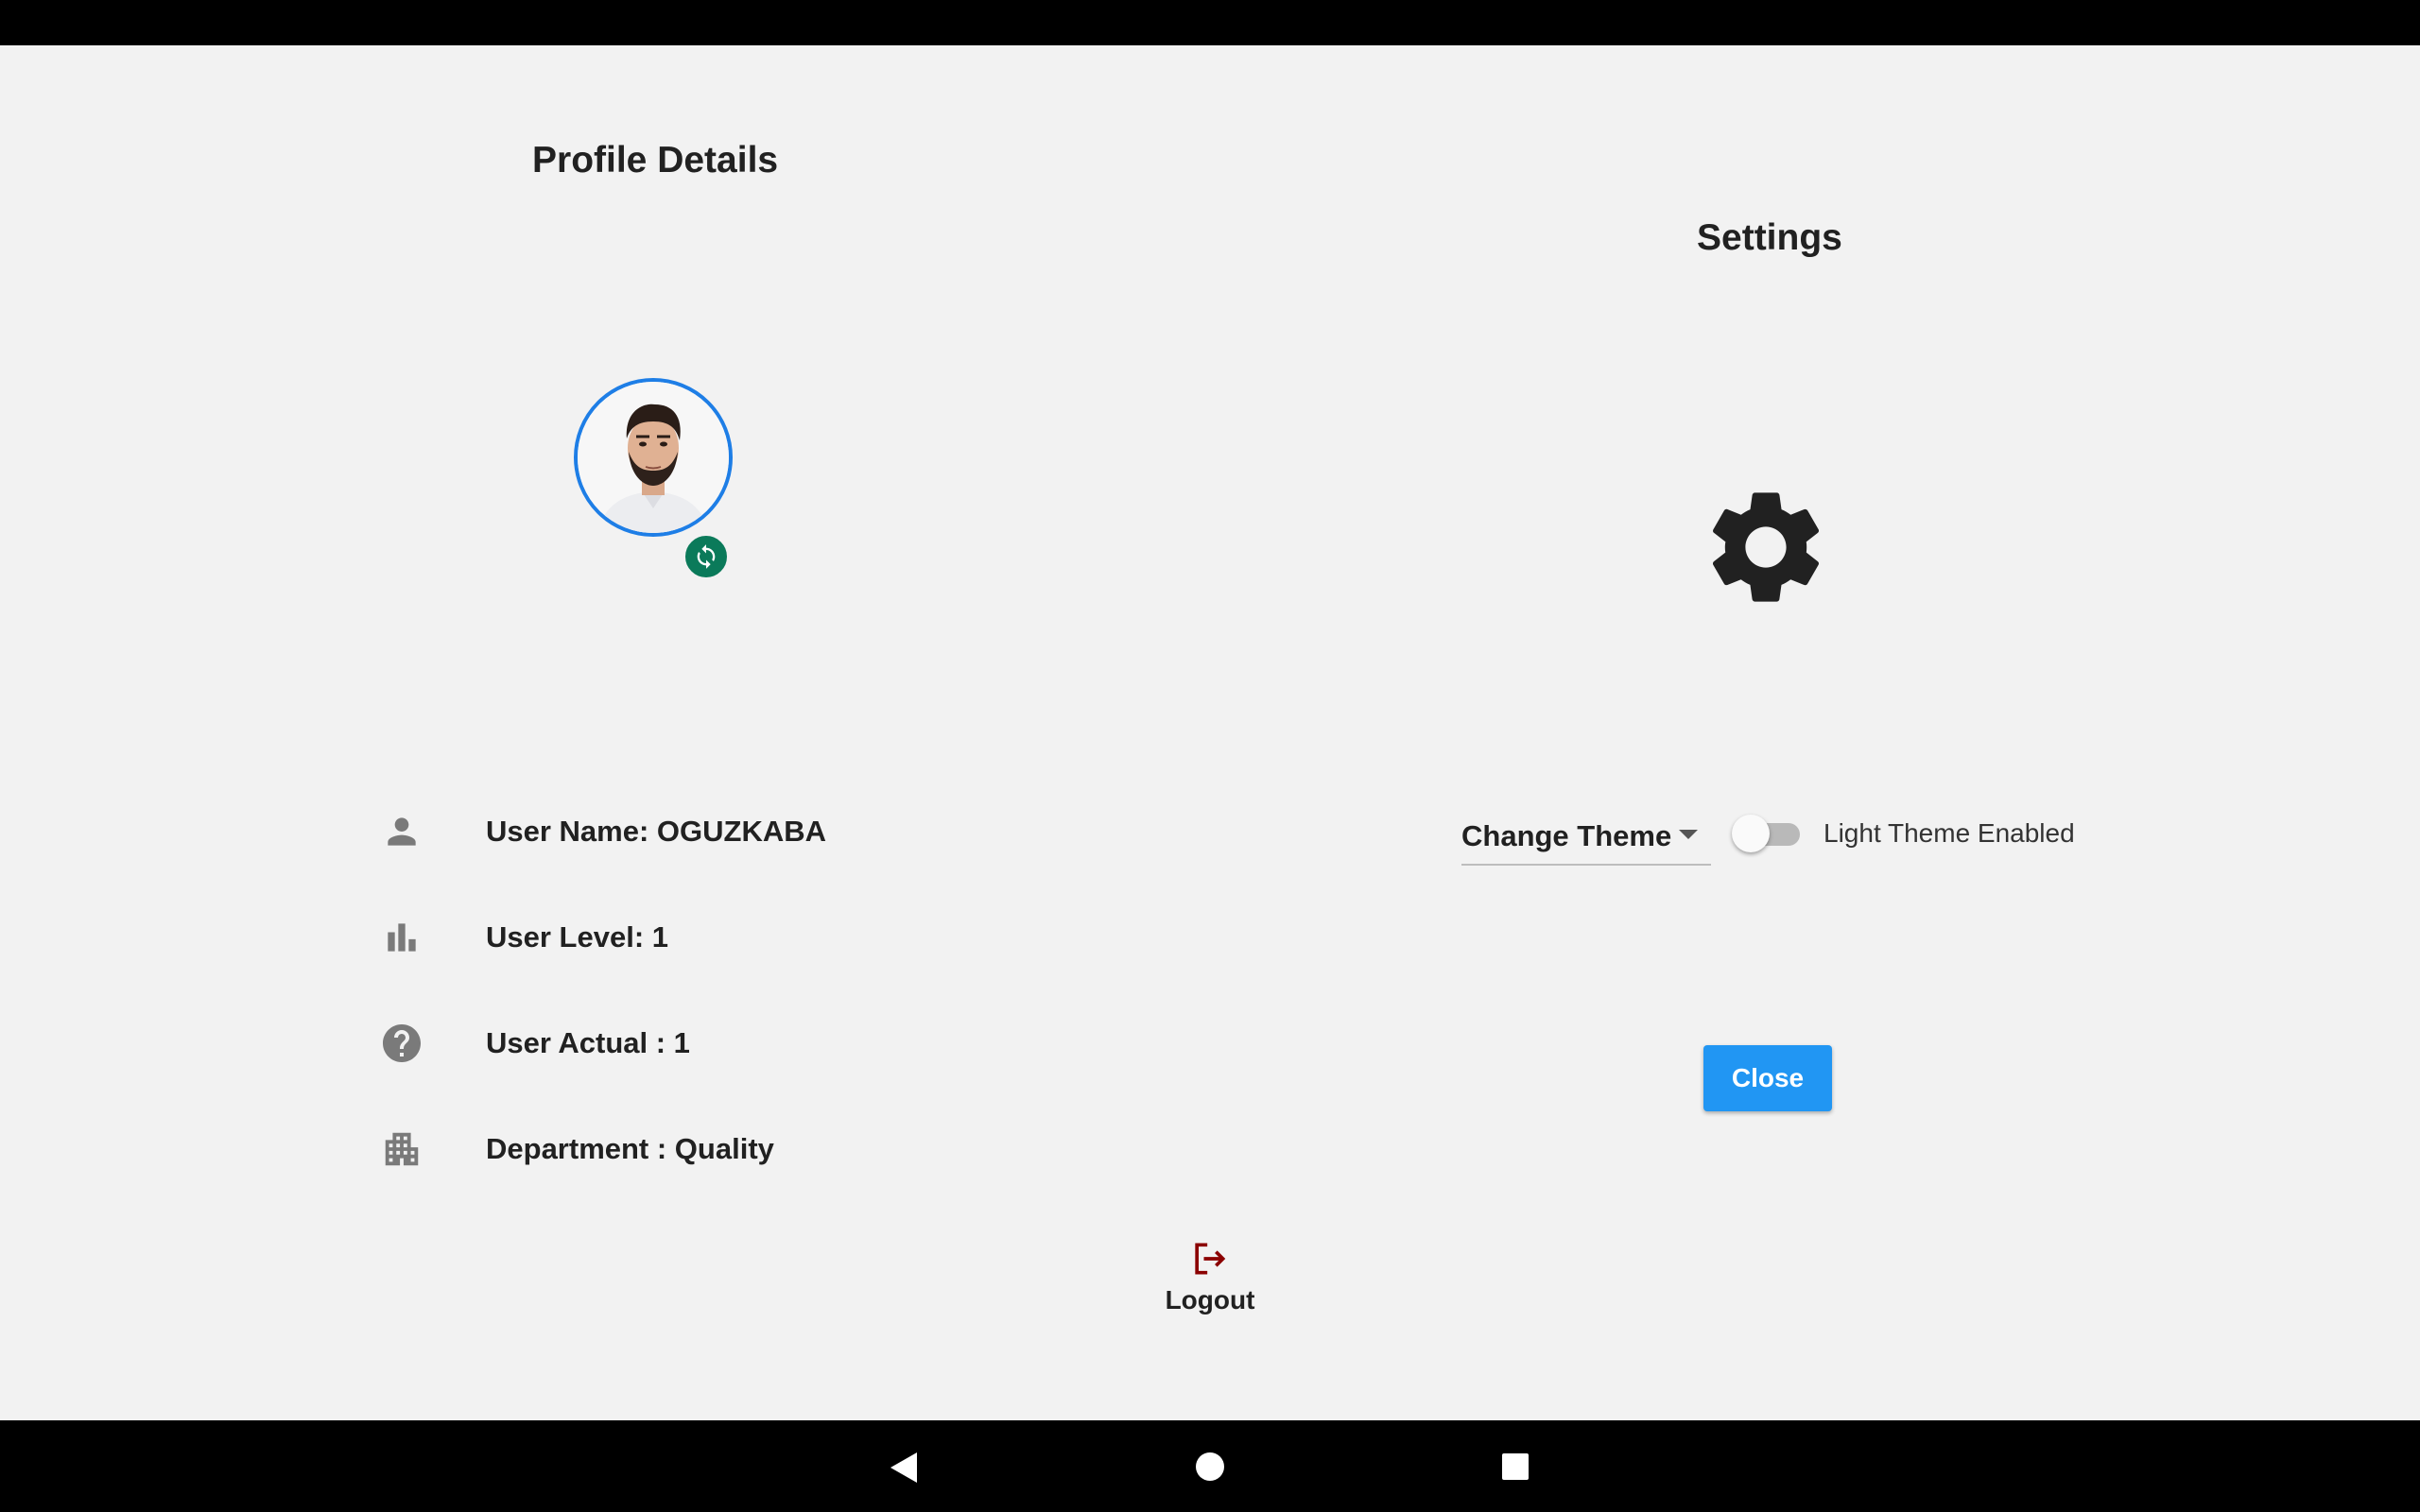  Describe the element at coordinates (1210, 1299) in the screenshot. I see `logout-label: Logout` at that location.